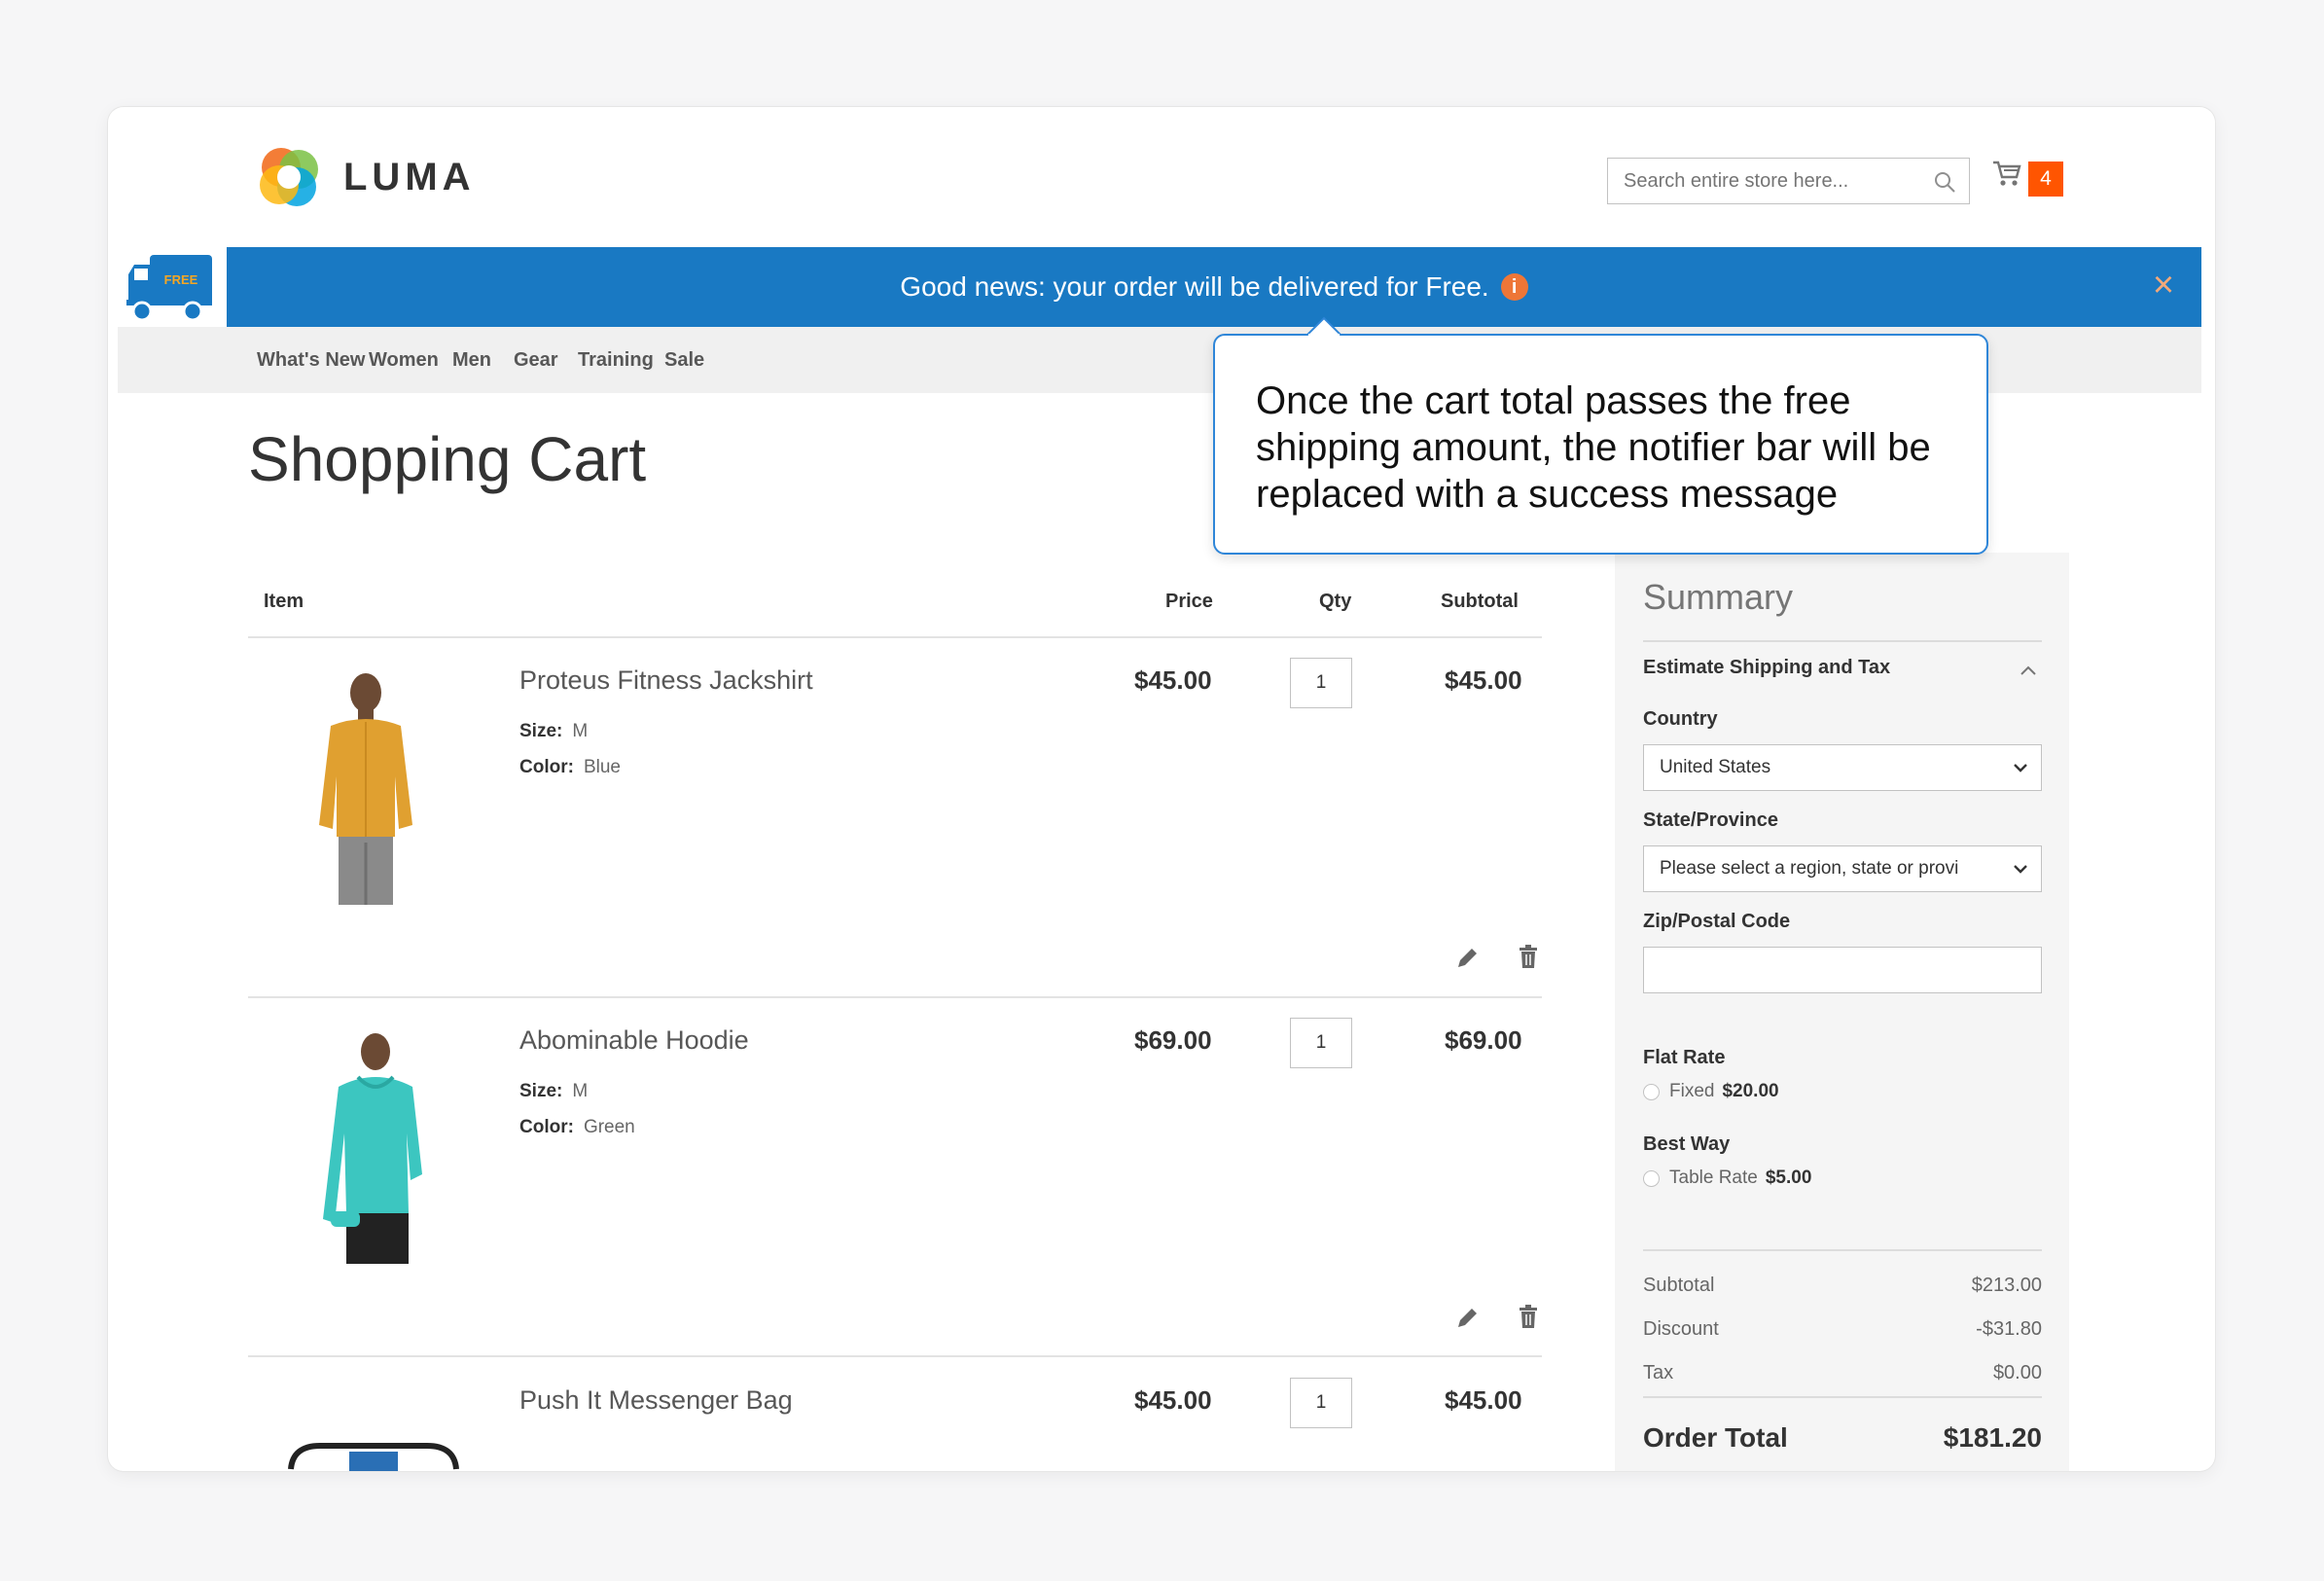 The image size is (2324, 1581). What do you see at coordinates (366, 790) in the screenshot?
I see `product-image-jackshirt` at bounding box center [366, 790].